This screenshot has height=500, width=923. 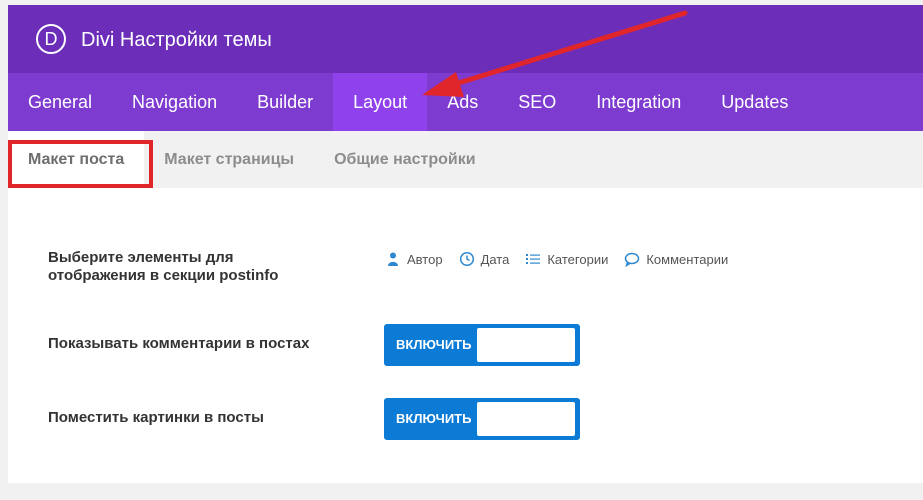 I want to click on postinfo-option-categories: Категории, so click(x=566, y=259).